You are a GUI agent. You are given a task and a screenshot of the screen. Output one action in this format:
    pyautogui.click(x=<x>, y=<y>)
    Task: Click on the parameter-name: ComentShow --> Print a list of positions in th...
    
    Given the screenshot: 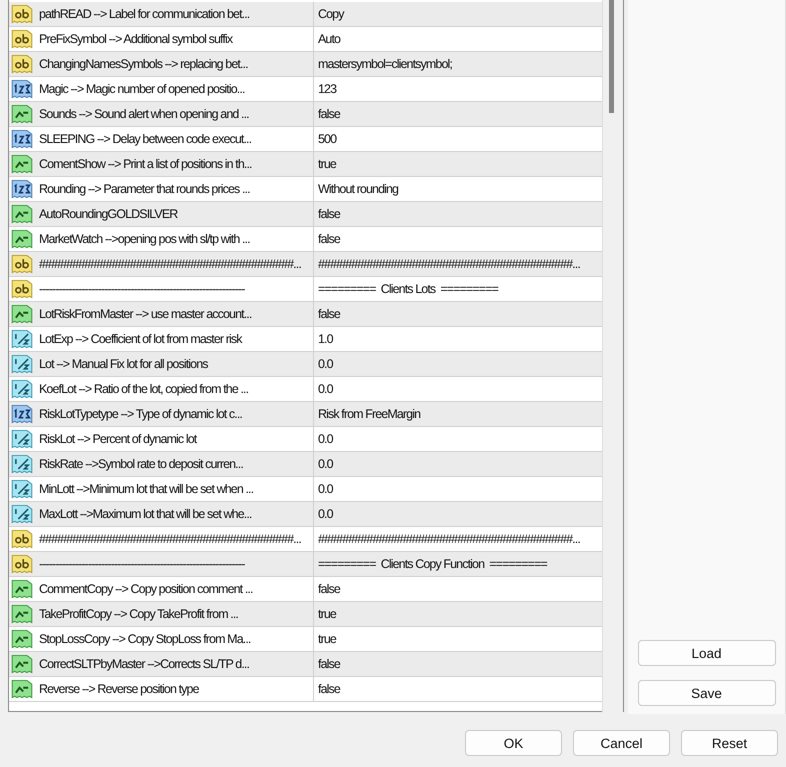 What is the action you would take?
    pyautogui.click(x=145, y=164)
    